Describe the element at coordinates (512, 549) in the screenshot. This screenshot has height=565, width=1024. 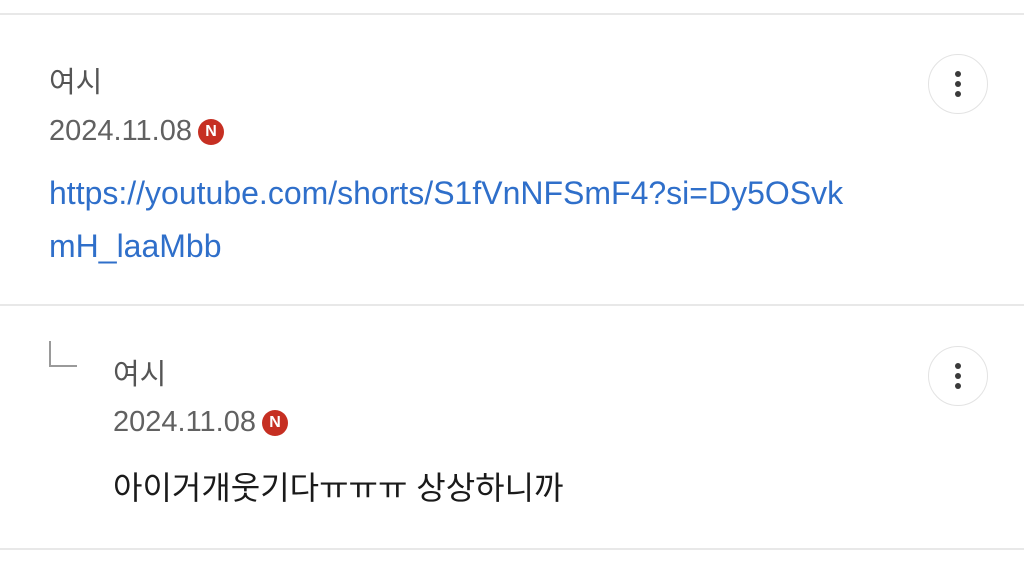
I see `bottom-divider` at that location.